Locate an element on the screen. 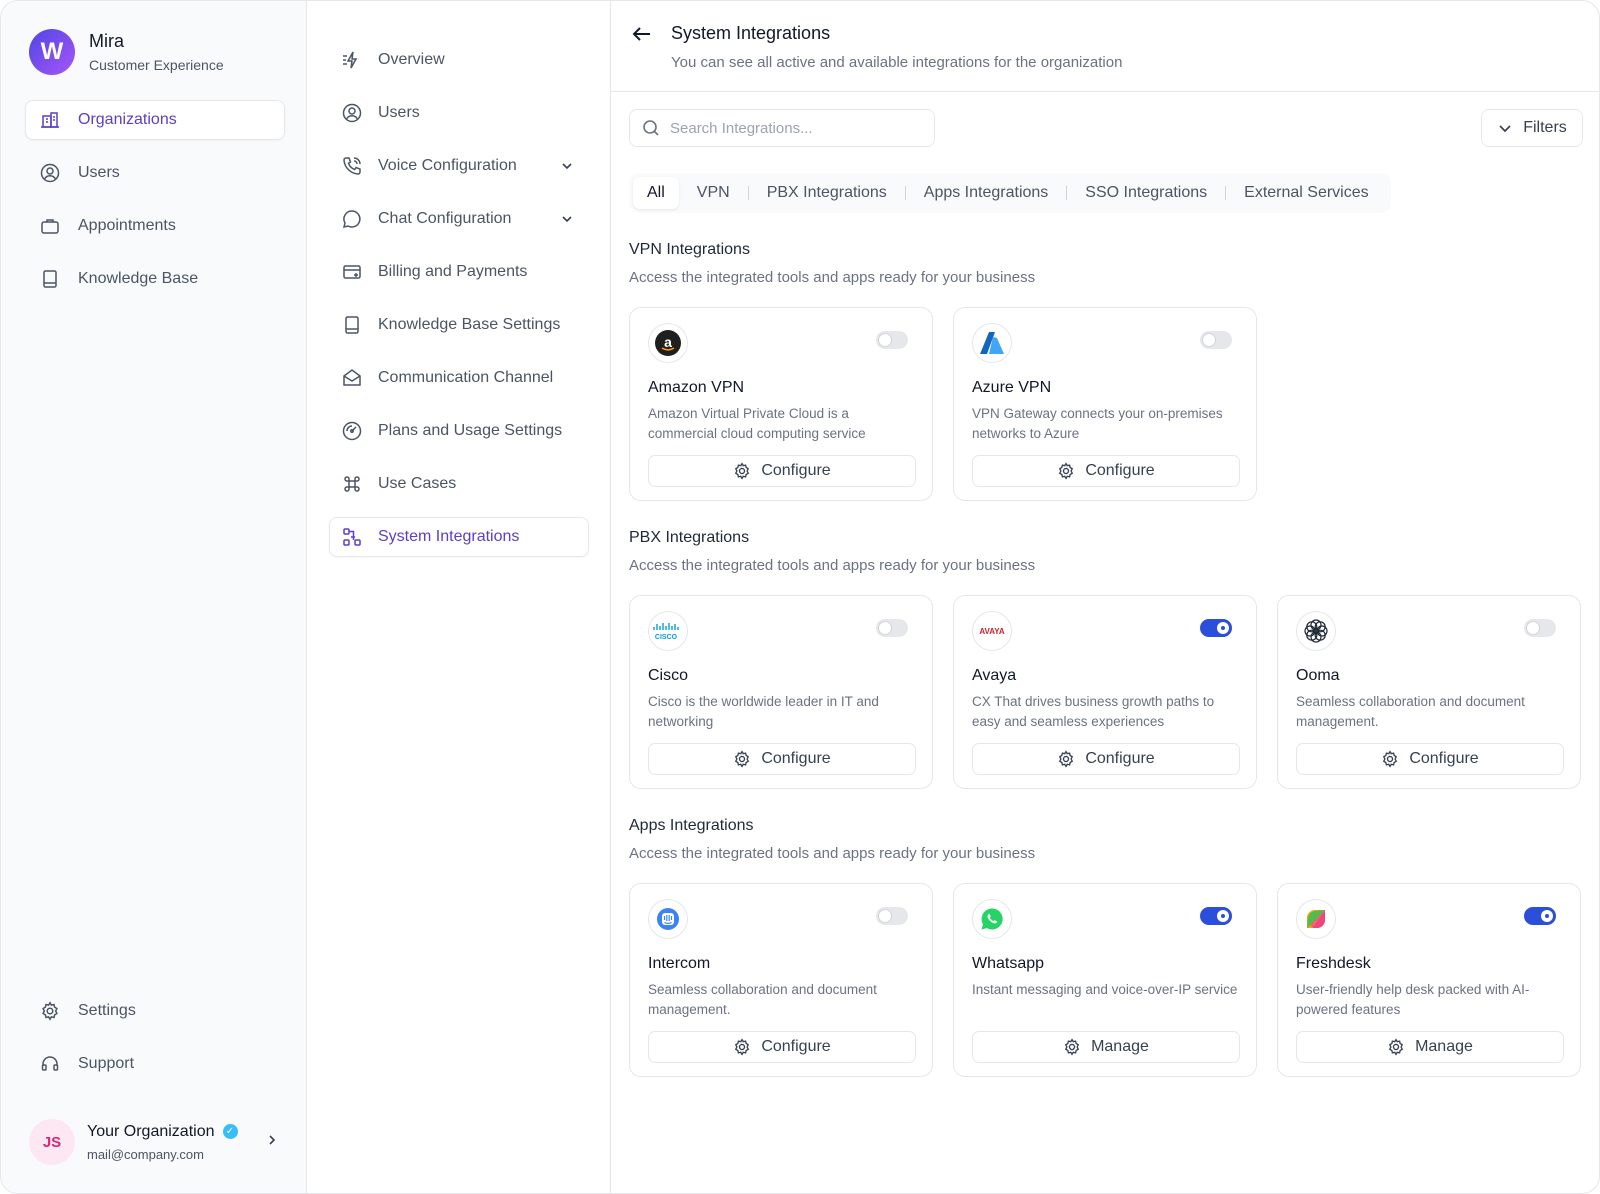  subnav-item-use-cases: Use Cases is located at coordinates (459, 484).